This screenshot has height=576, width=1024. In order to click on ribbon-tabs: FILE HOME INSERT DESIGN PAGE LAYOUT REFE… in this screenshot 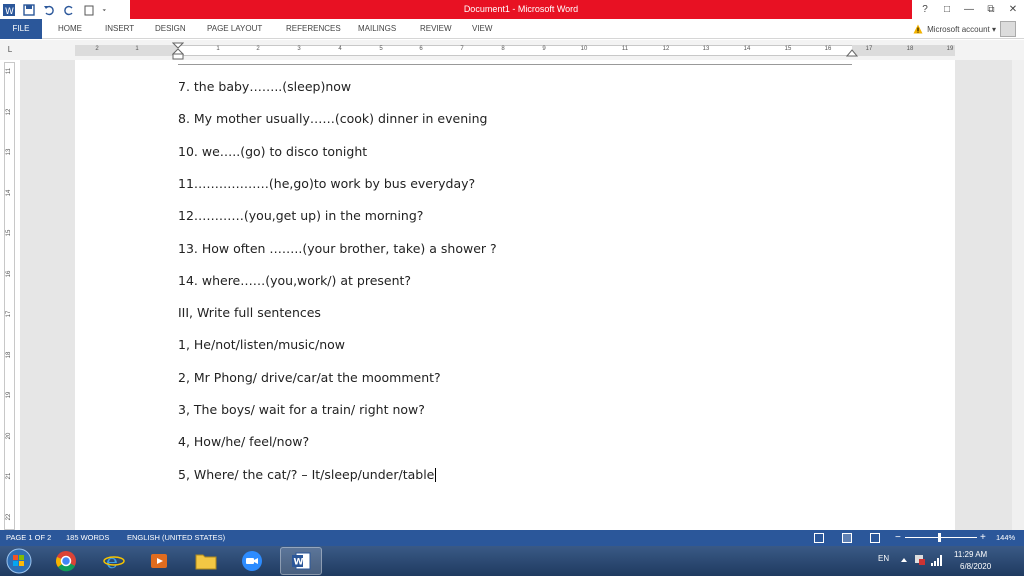, I will do `click(512, 29)`.